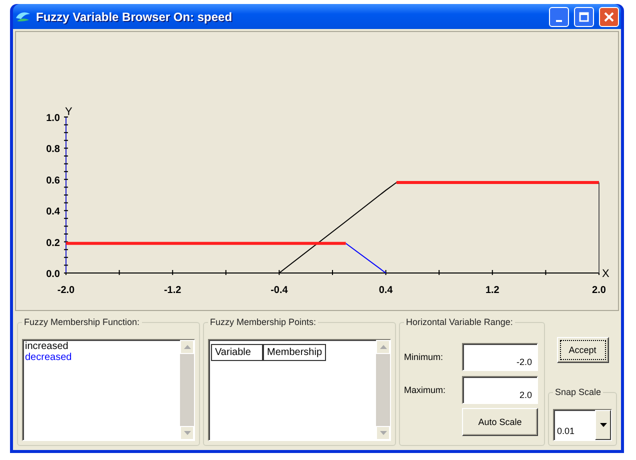 The height and width of the screenshot is (460, 636). I want to click on list-item: increased, so click(46, 346).